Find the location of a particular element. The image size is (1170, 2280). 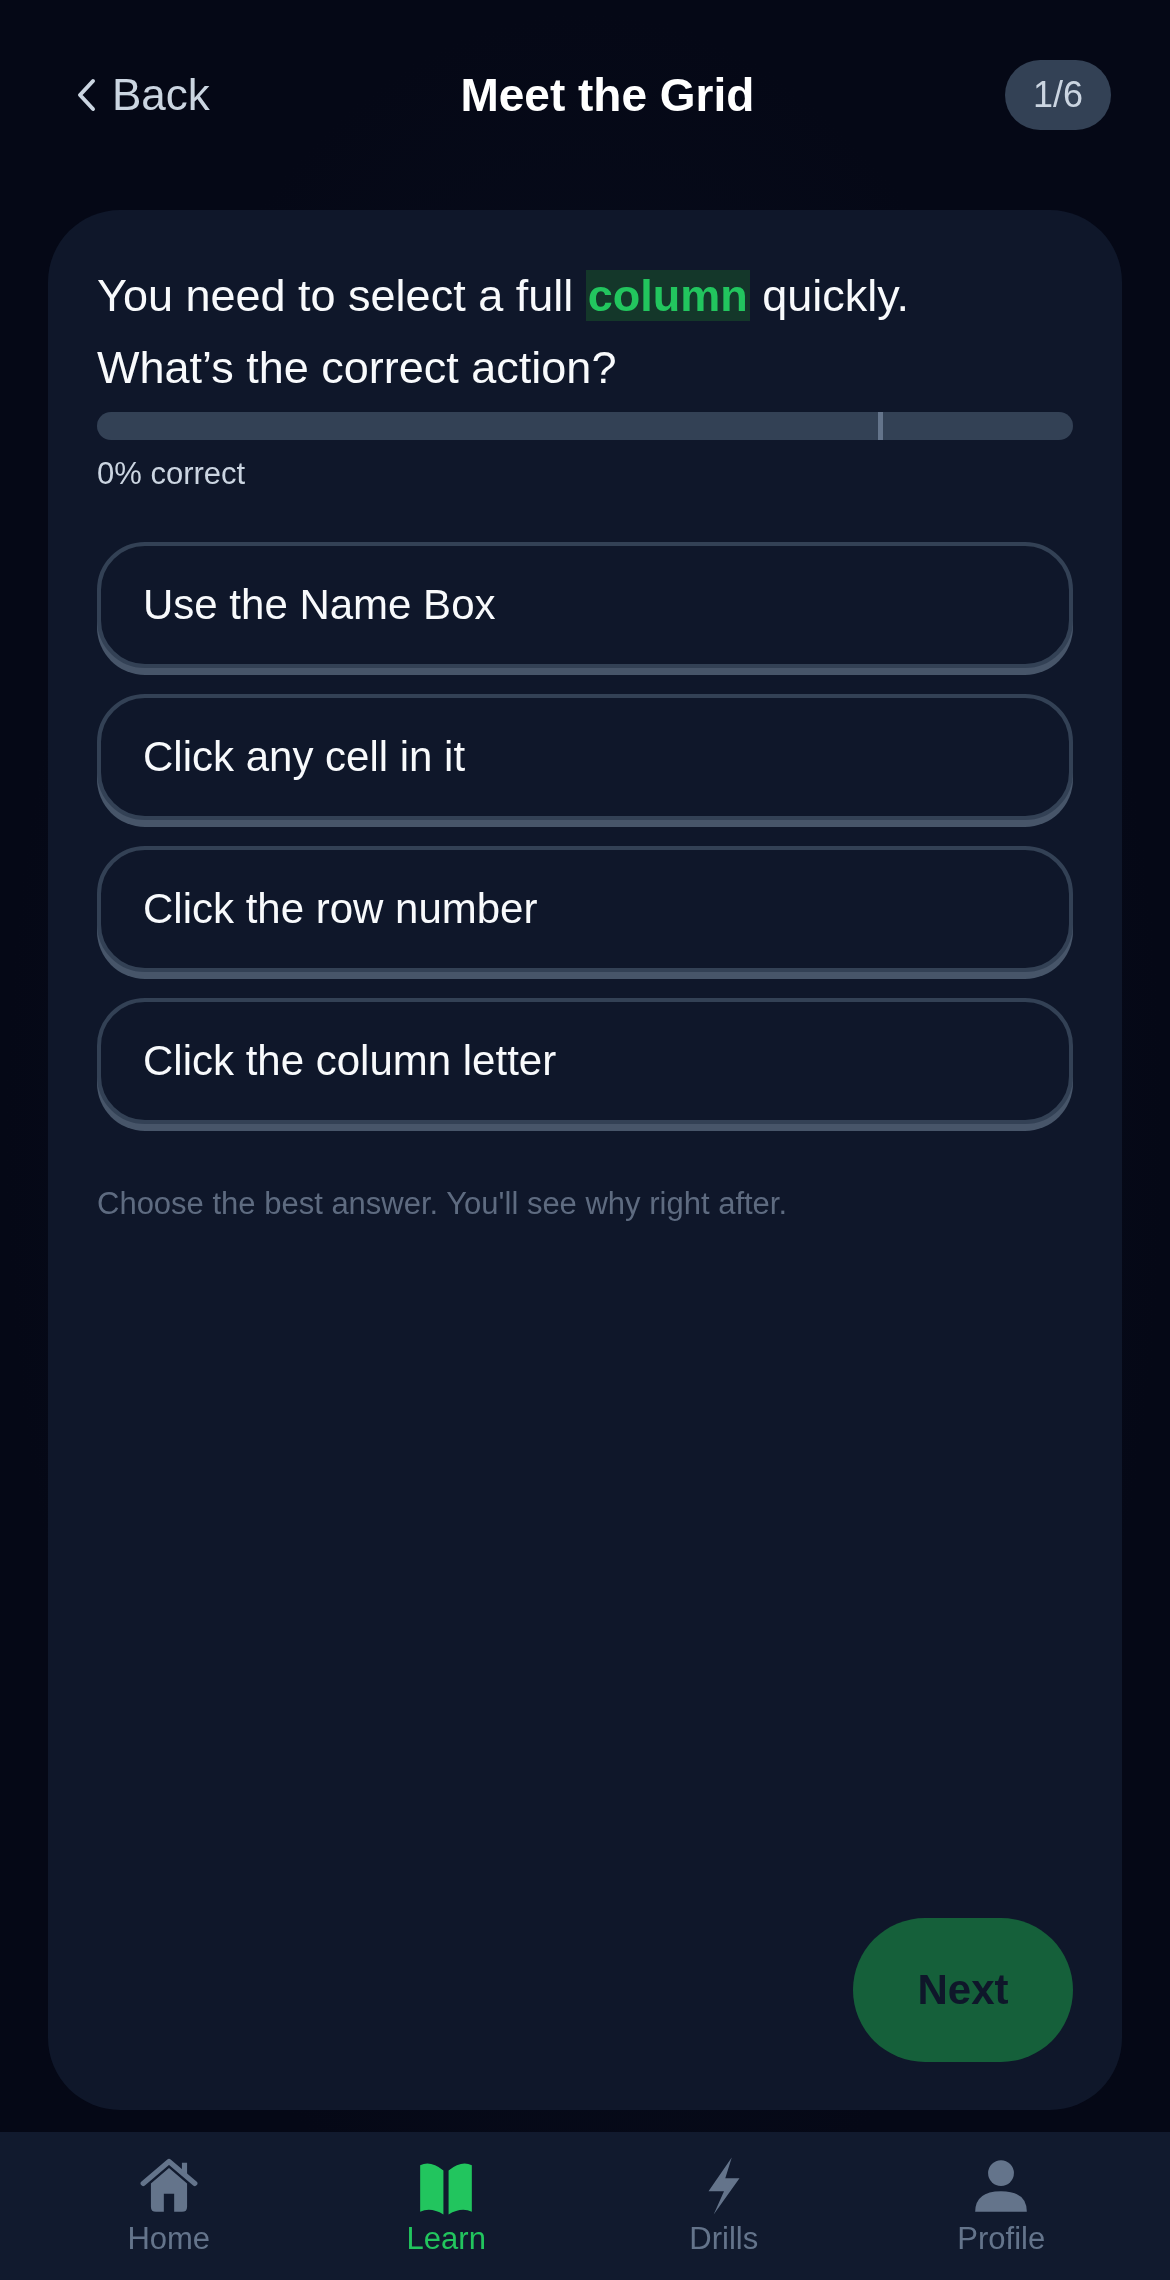

nav-tab: Learn is located at coordinates (446, 2206).